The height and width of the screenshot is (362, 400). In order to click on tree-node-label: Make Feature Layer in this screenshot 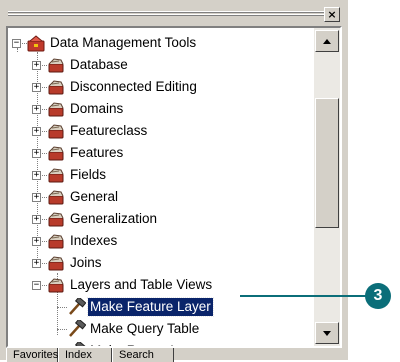, I will do `click(150, 307)`.